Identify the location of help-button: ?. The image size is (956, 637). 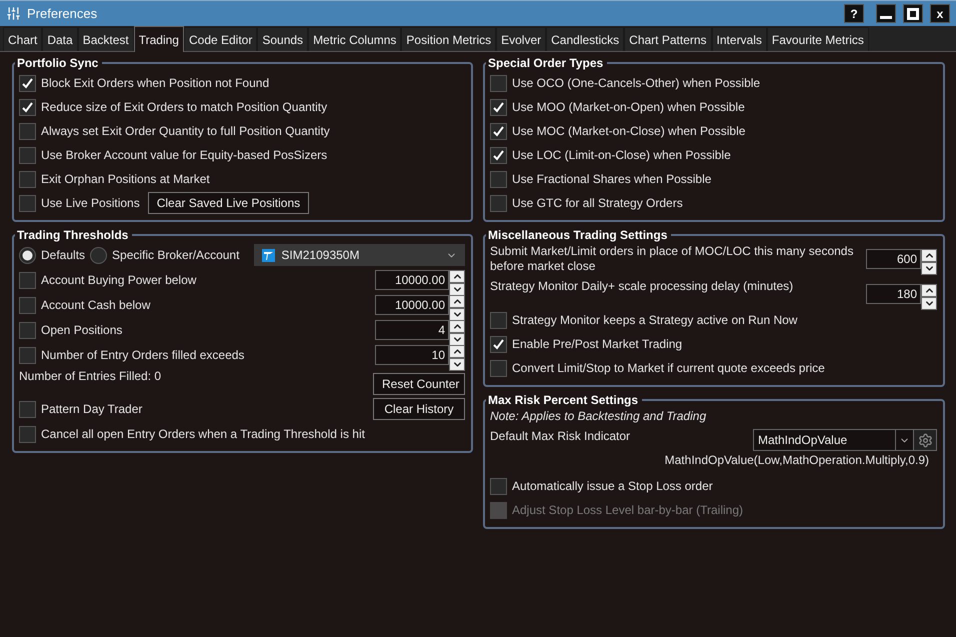
(854, 13).